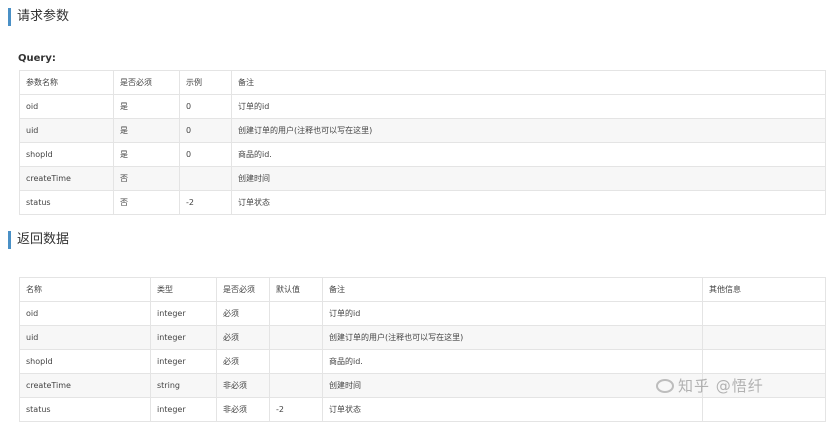  I want to click on table-row: createTime 否 创建时间, so click(422, 178).